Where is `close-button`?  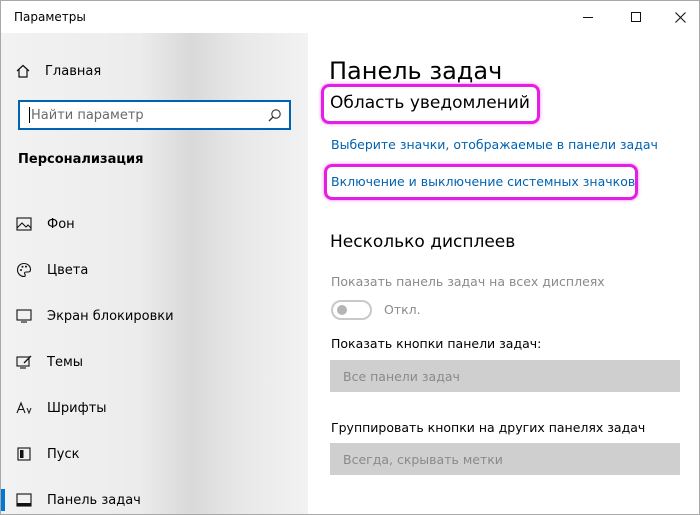
close-button is located at coordinates (678, 17).